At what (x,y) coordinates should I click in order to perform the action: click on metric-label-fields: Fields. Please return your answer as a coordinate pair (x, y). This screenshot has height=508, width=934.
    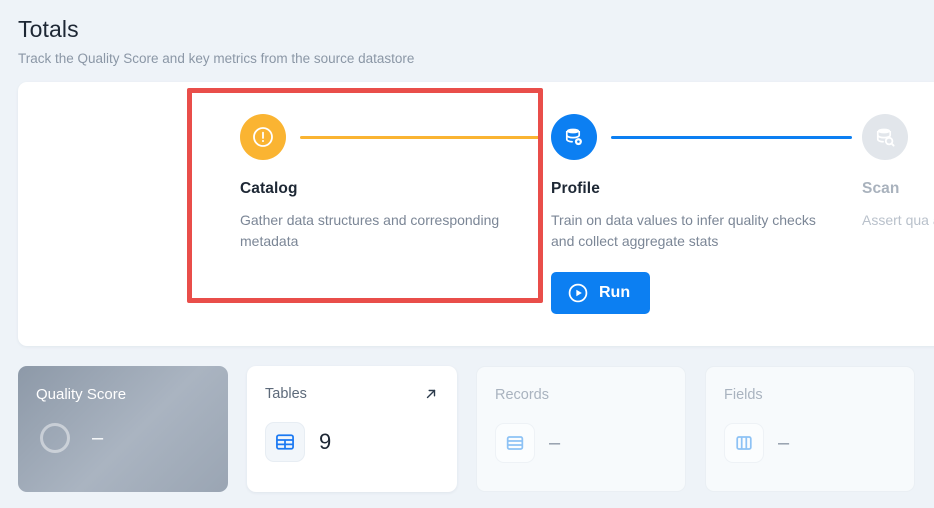
    Looking at the image, I should click on (743, 395).